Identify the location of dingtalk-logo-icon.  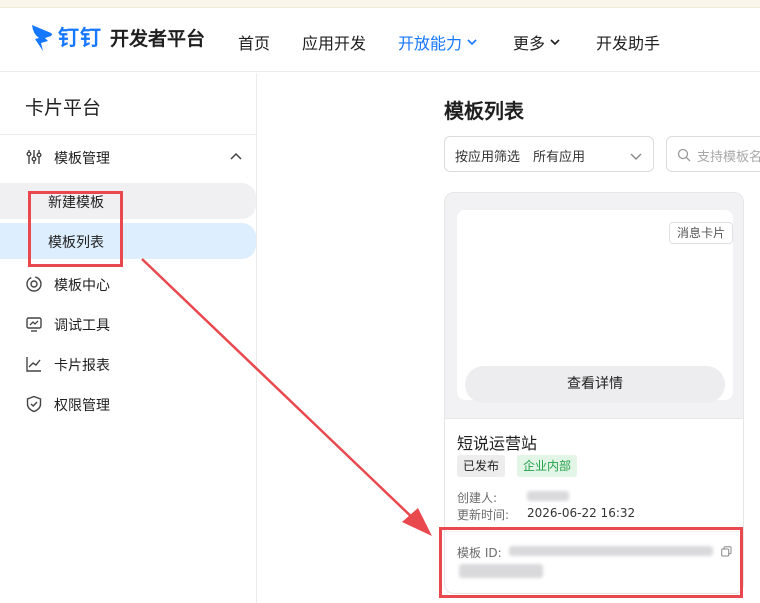
(42, 38).